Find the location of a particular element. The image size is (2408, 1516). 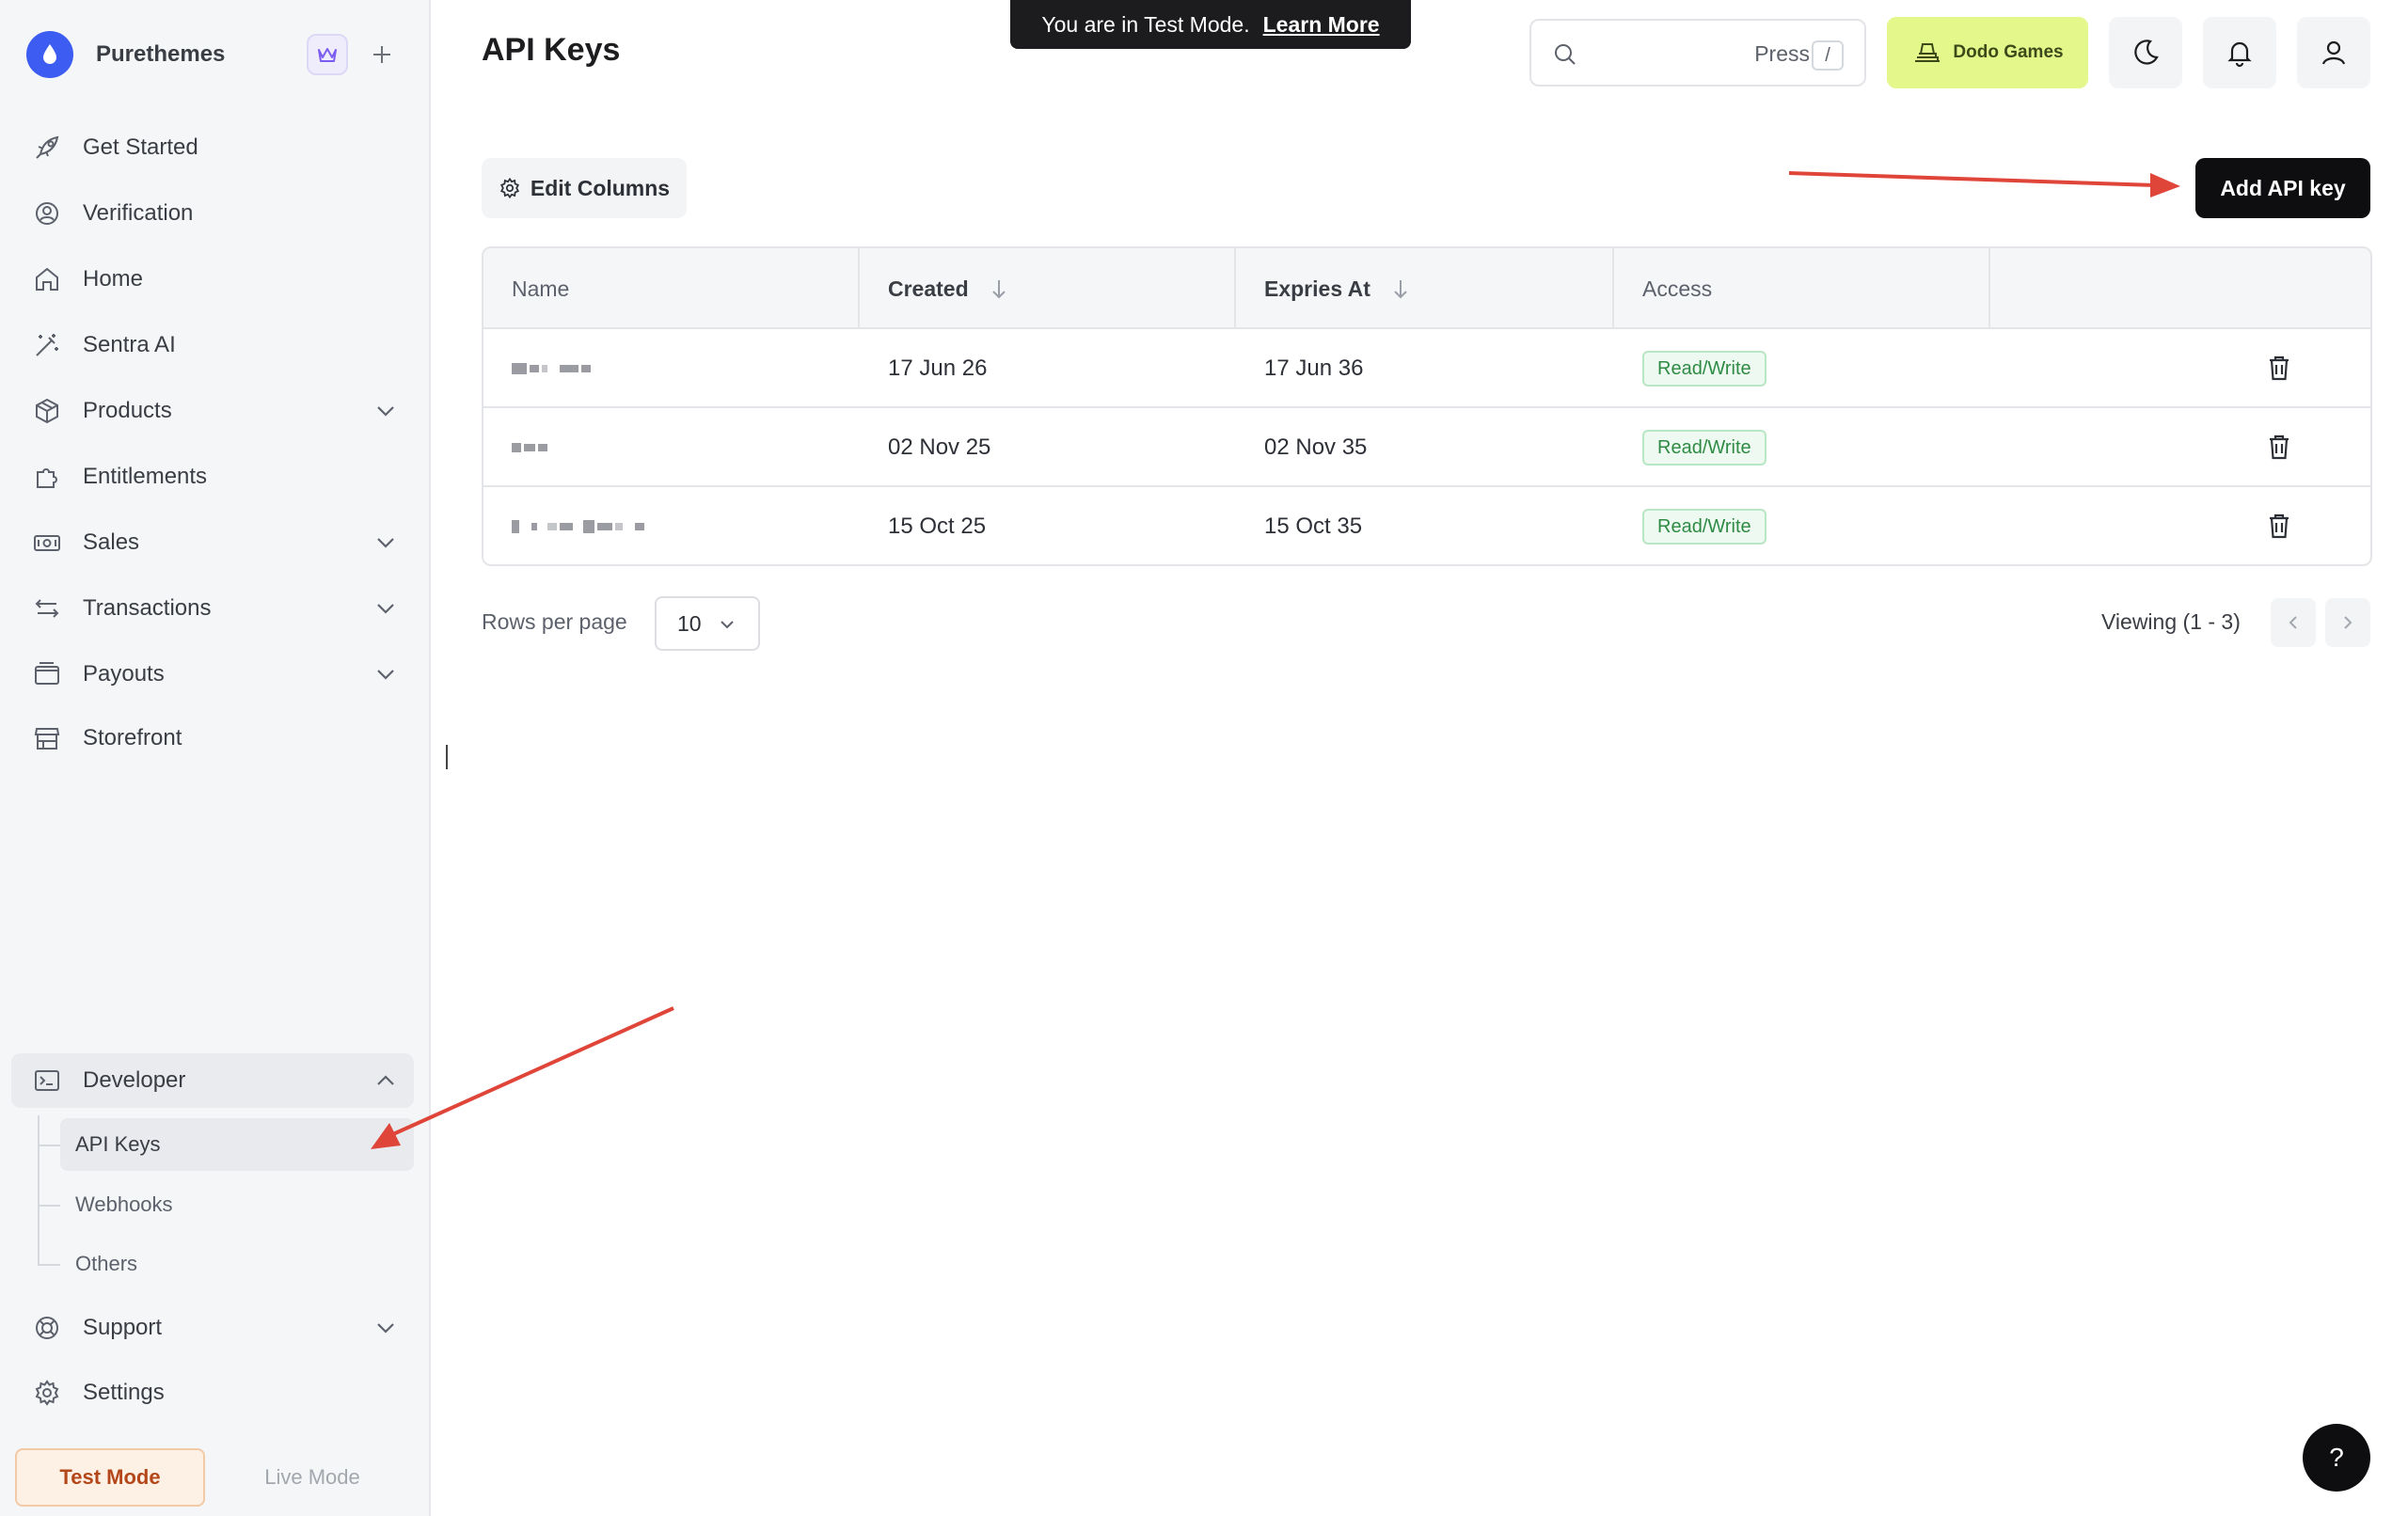

theme-toggle-button is located at coordinates (2146, 52).